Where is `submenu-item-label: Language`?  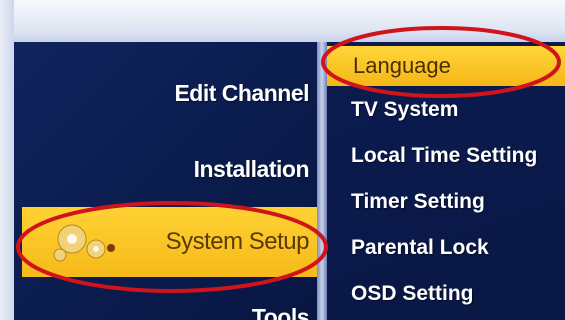
submenu-item-label: Language is located at coordinates (402, 65).